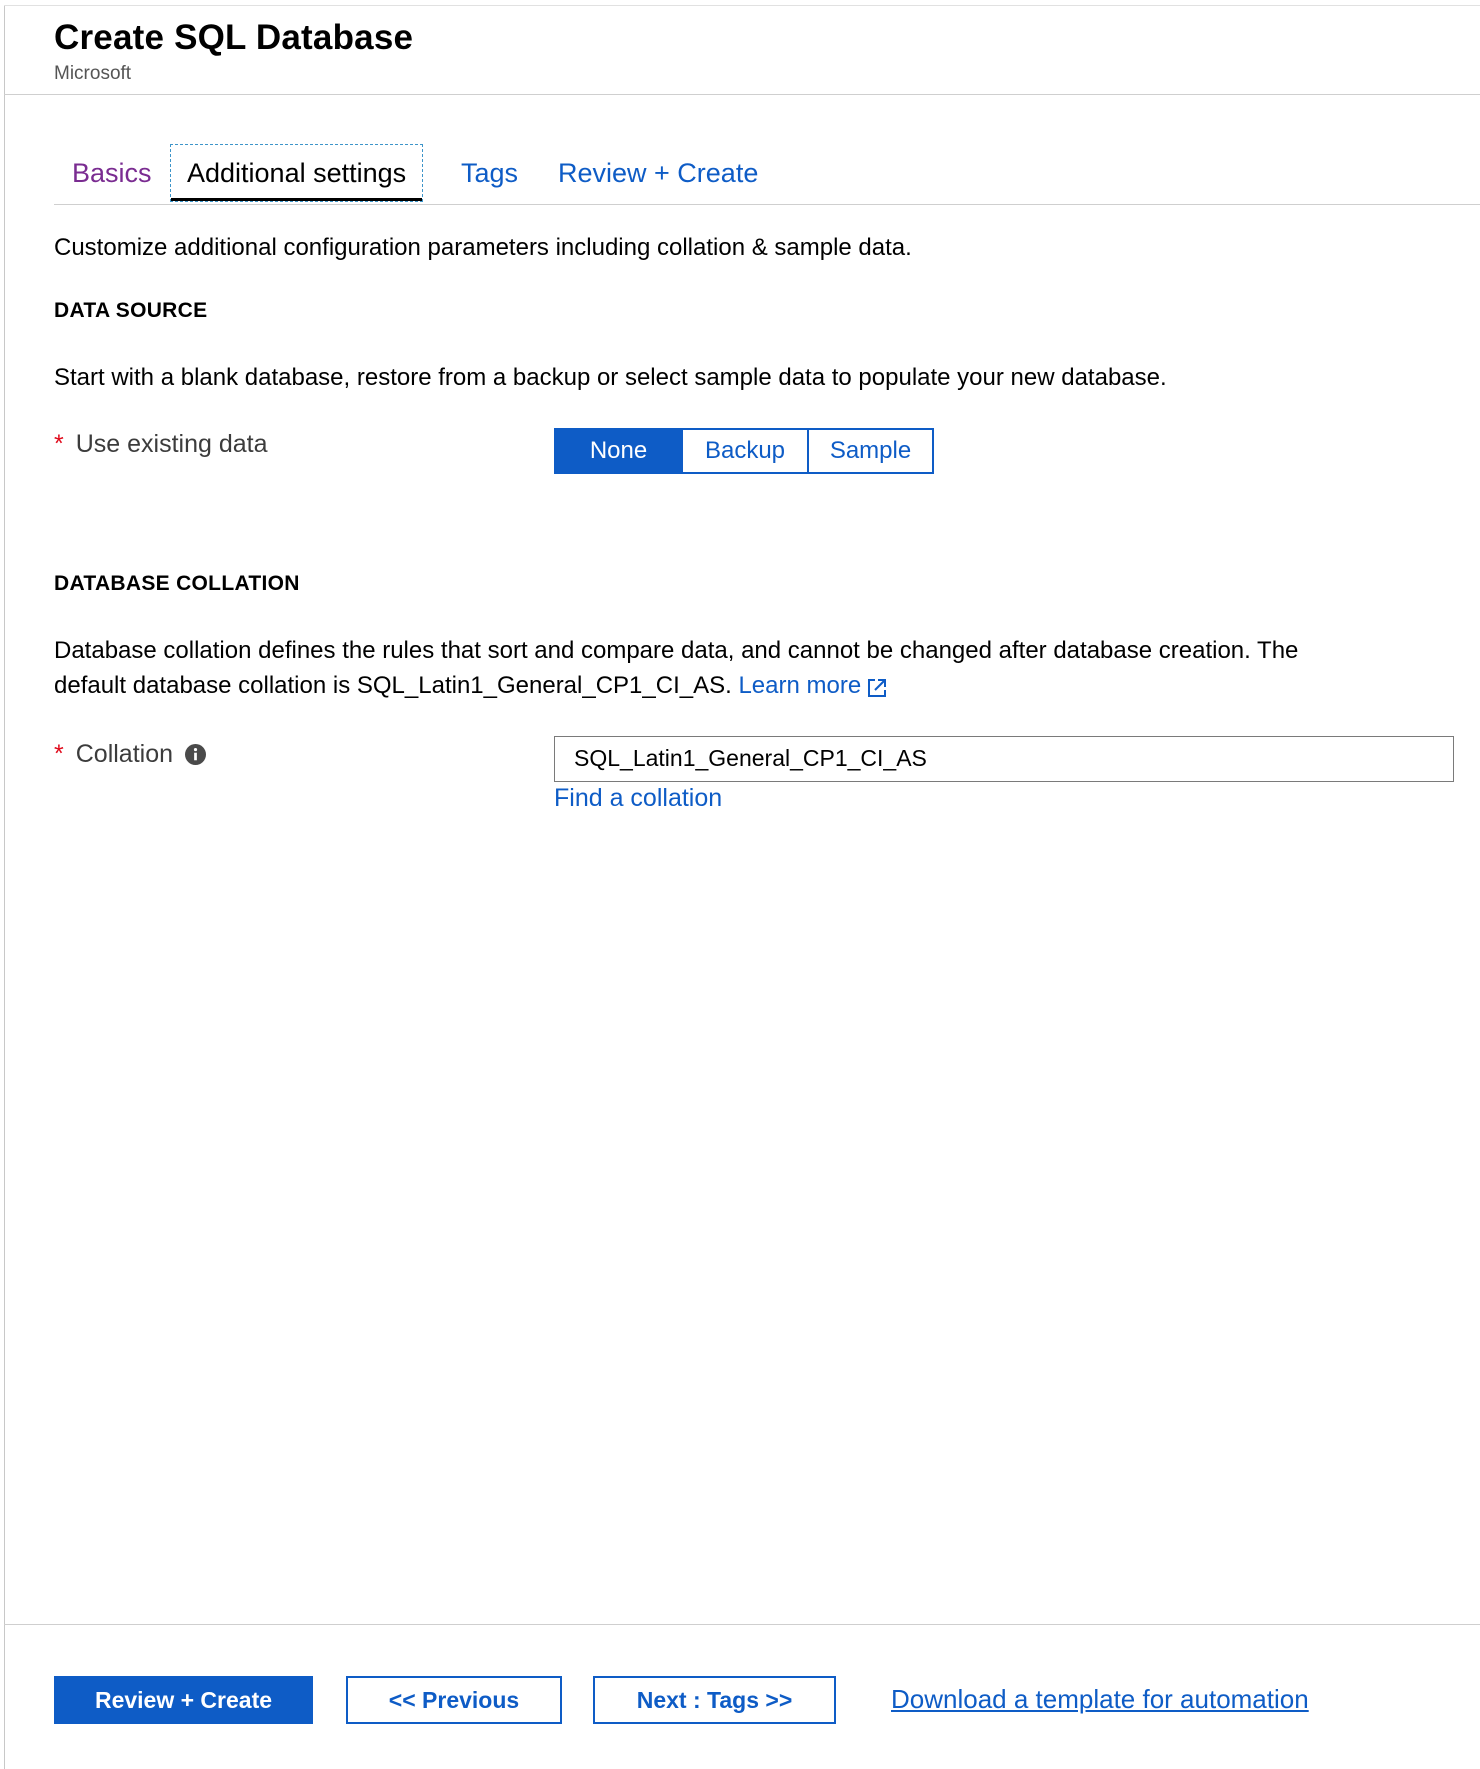 The width and height of the screenshot is (1480, 1769). I want to click on collation-label: * Collation, so click(130, 754).